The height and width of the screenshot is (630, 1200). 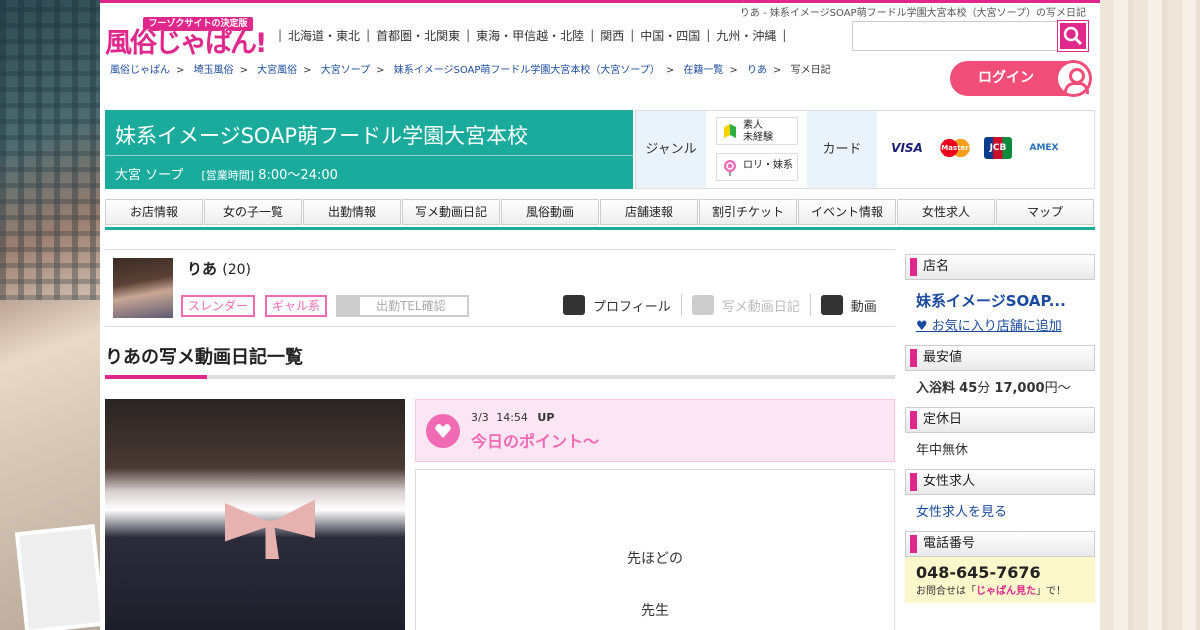 I want to click on diary-body: 先ほどの 先生, so click(x=655, y=549).